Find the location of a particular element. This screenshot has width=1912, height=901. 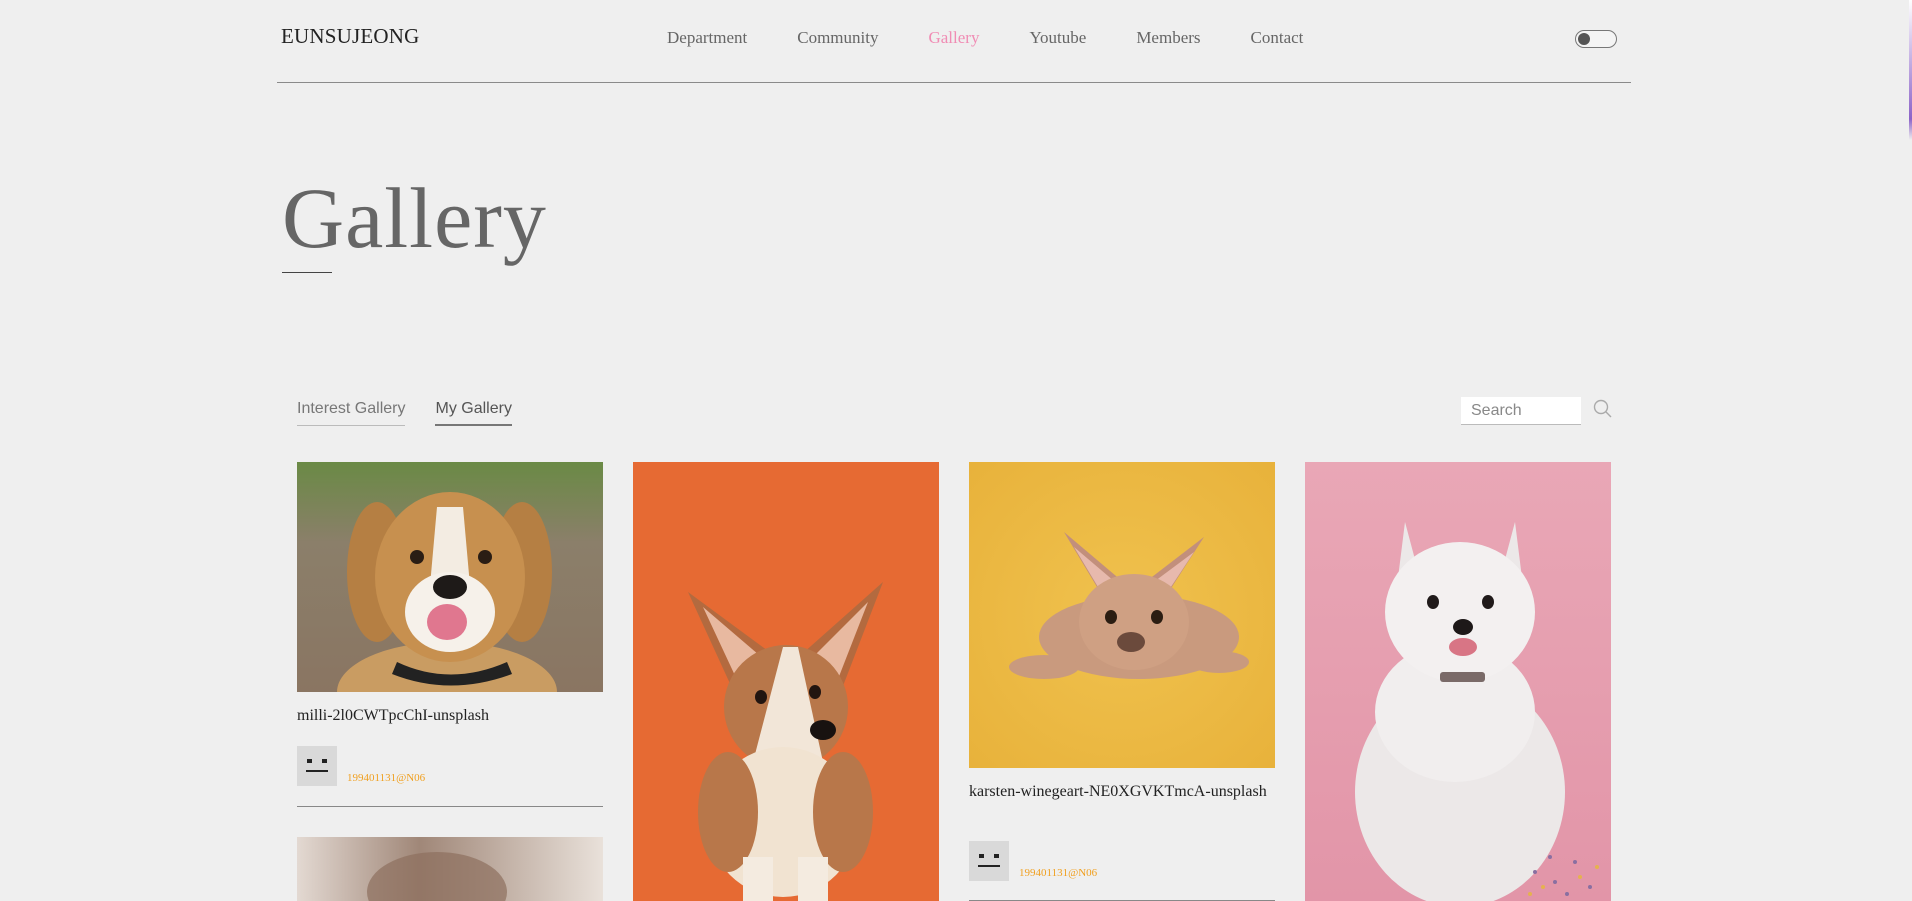

nav-members: Members is located at coordinates (1168, 38).